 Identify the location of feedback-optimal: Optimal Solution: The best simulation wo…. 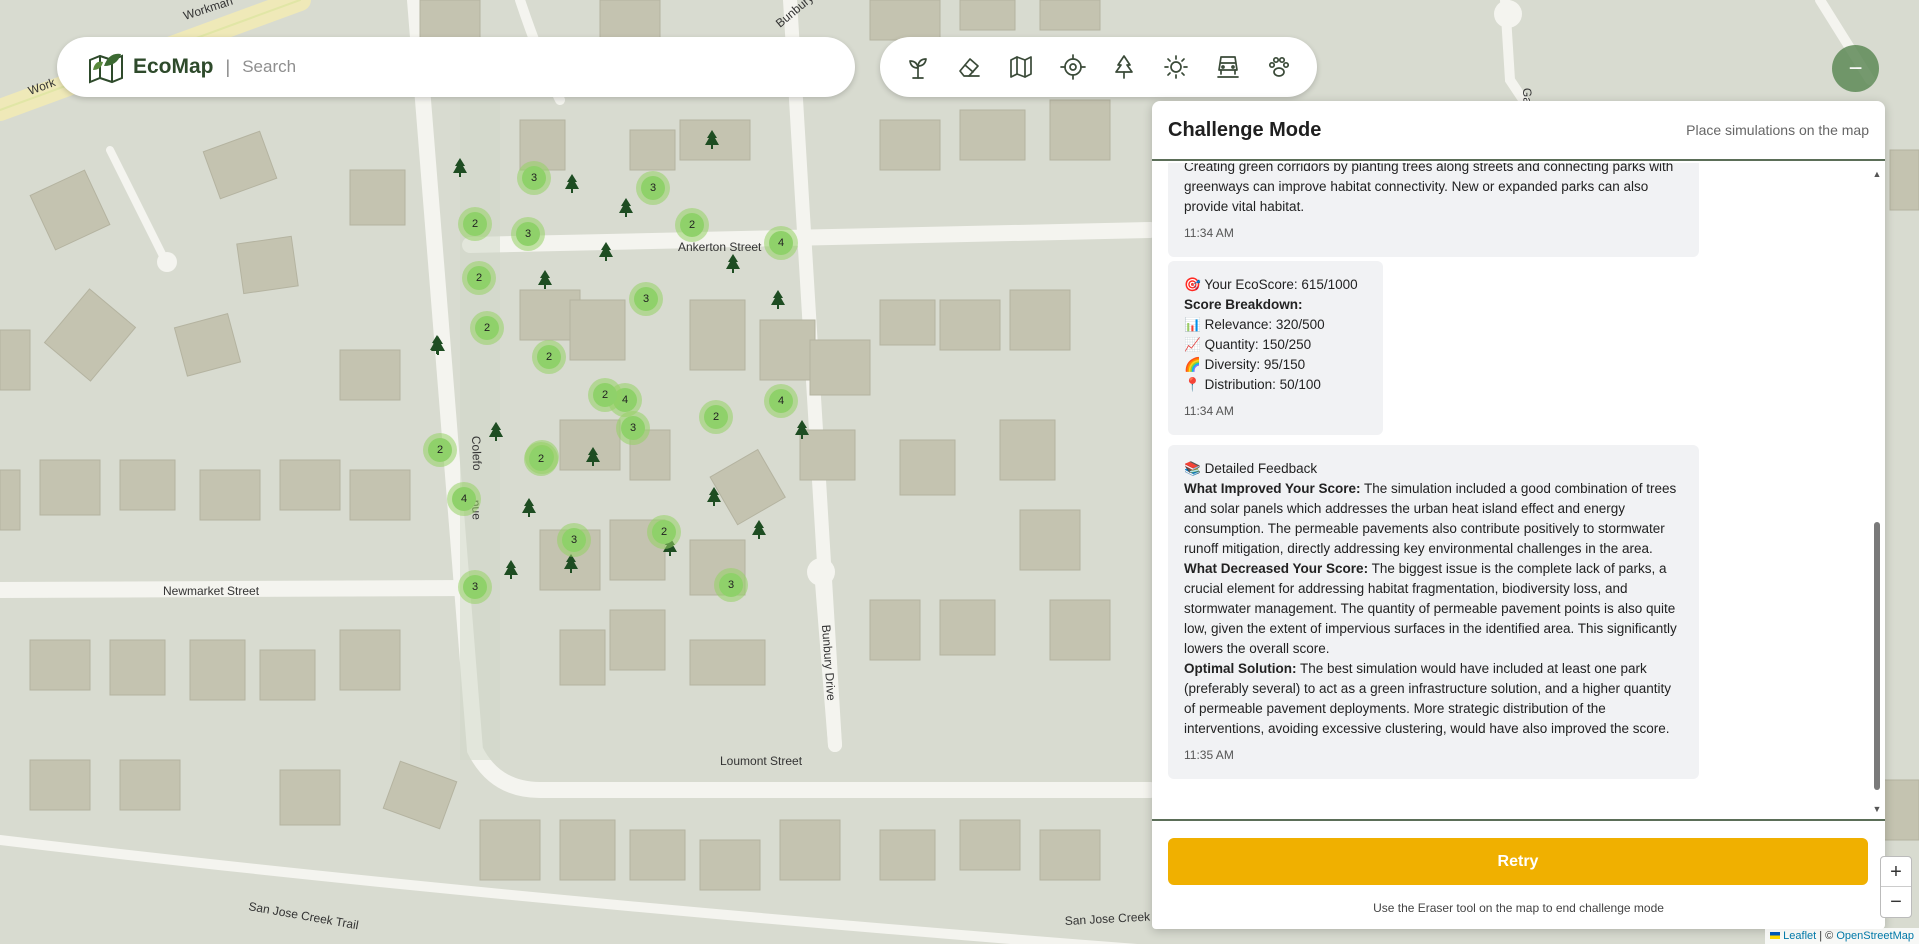
(1428, 698).